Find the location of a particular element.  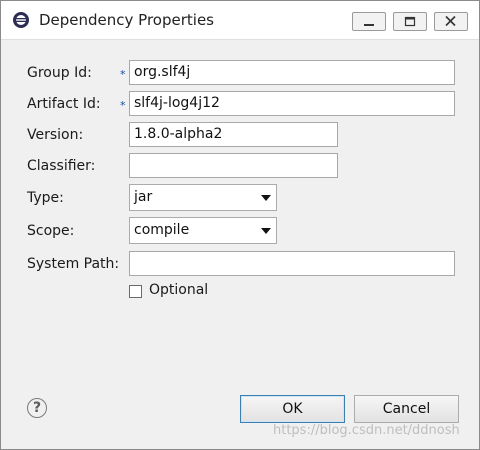

cancel-button: Cancel is located at coordinates (406, 409).